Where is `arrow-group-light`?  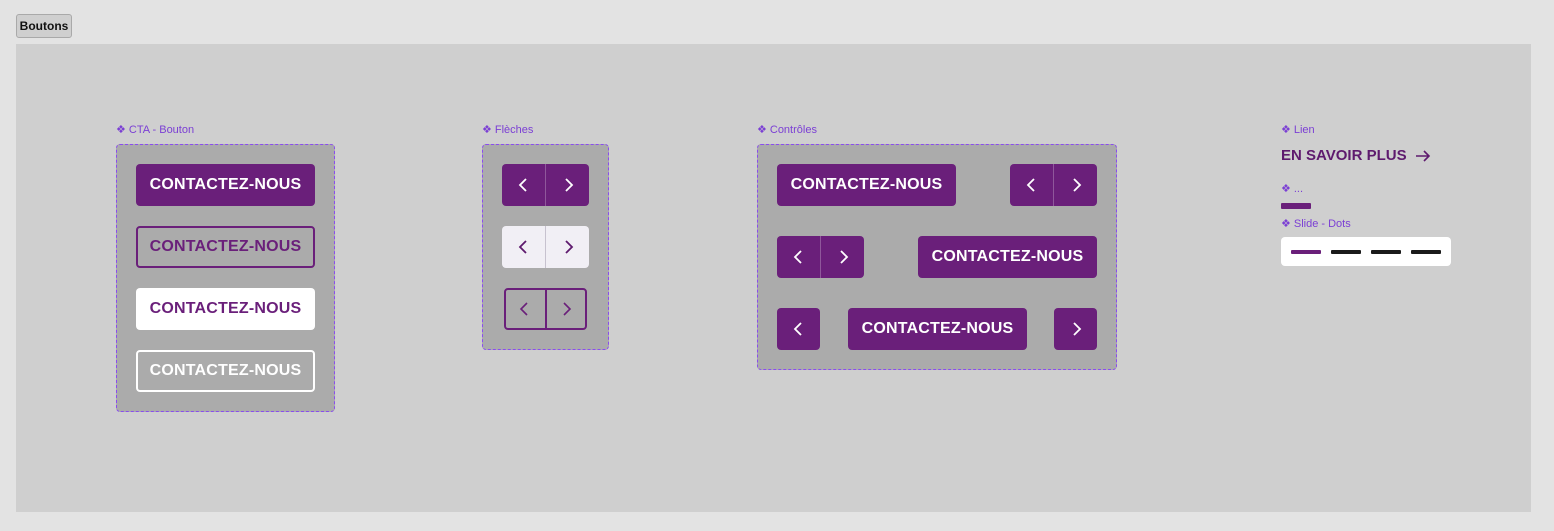 arrow-group-light is located at coordinates (545, 247).